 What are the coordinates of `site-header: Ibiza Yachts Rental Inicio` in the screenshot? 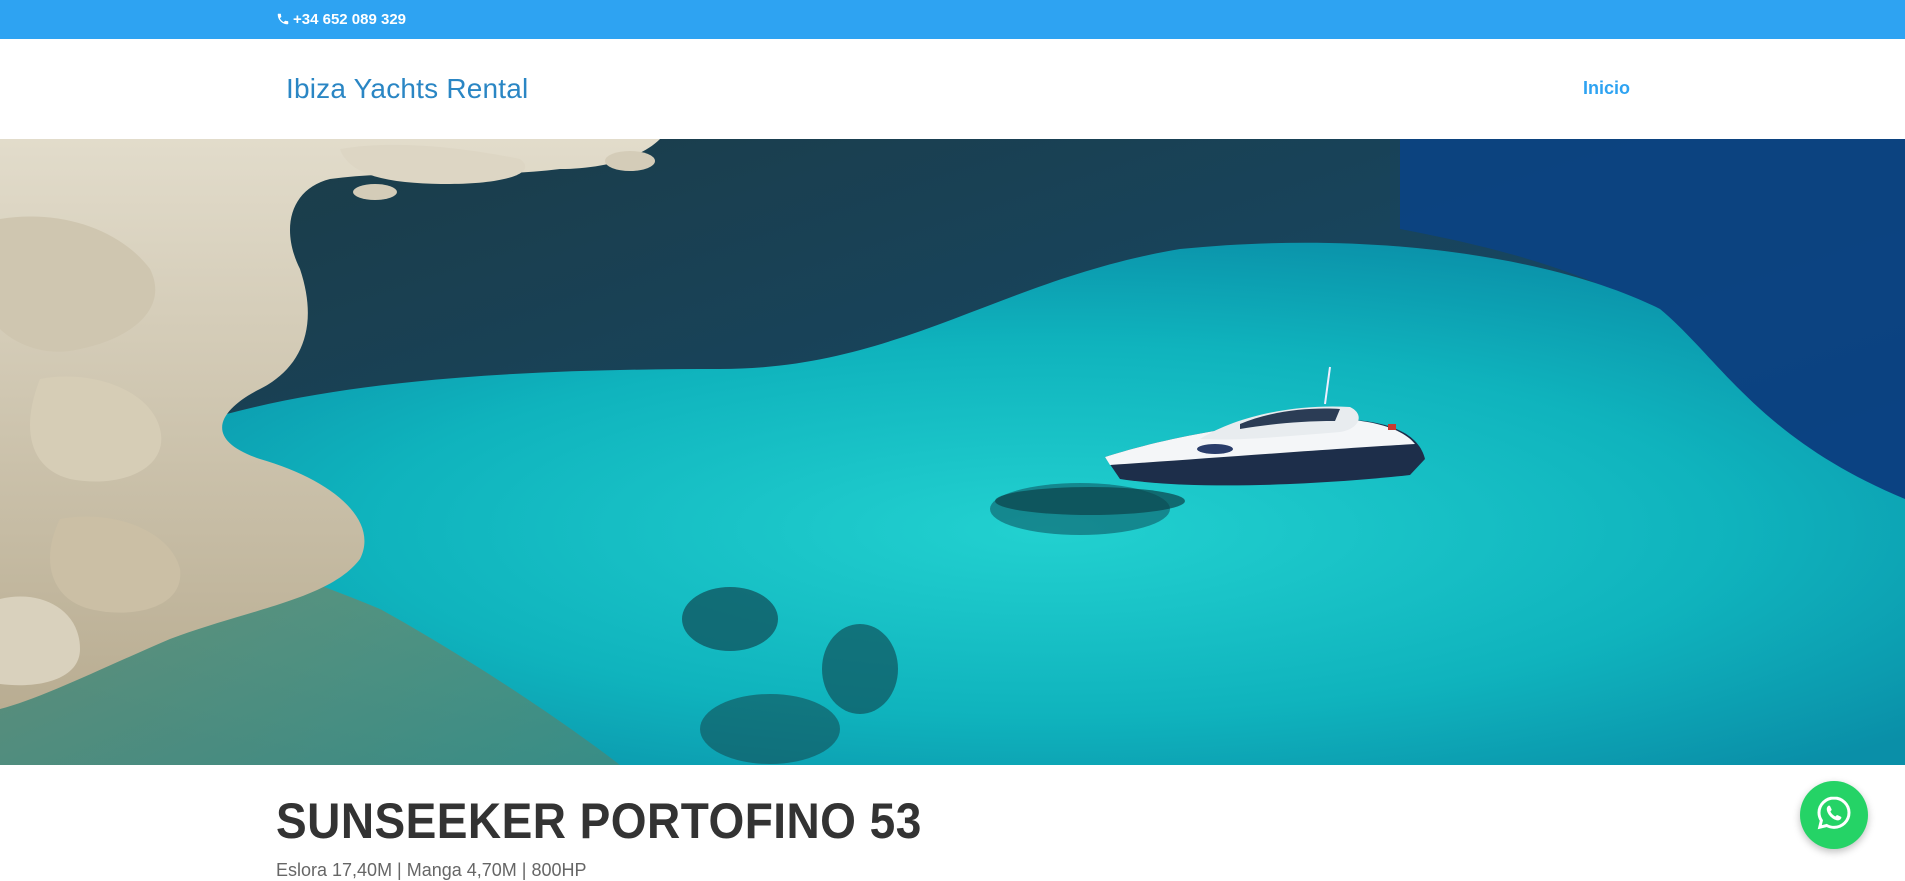 It's located at (952, 89).